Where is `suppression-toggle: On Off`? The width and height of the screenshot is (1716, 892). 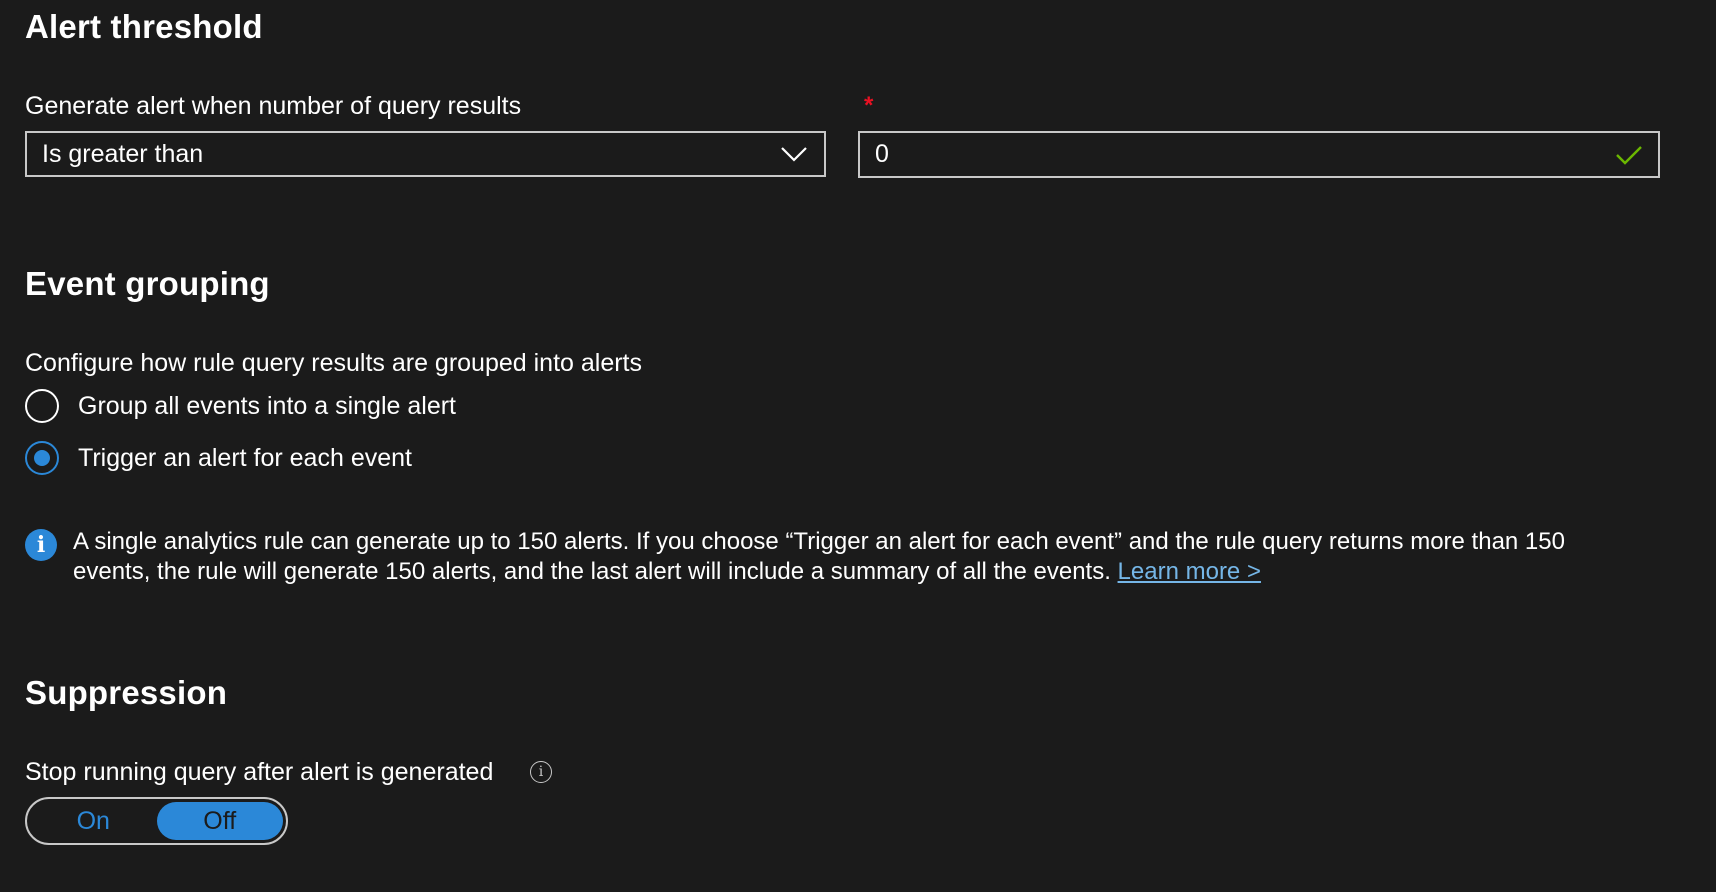
suppression-toggle: On Off is located at coordinates (156, 821).